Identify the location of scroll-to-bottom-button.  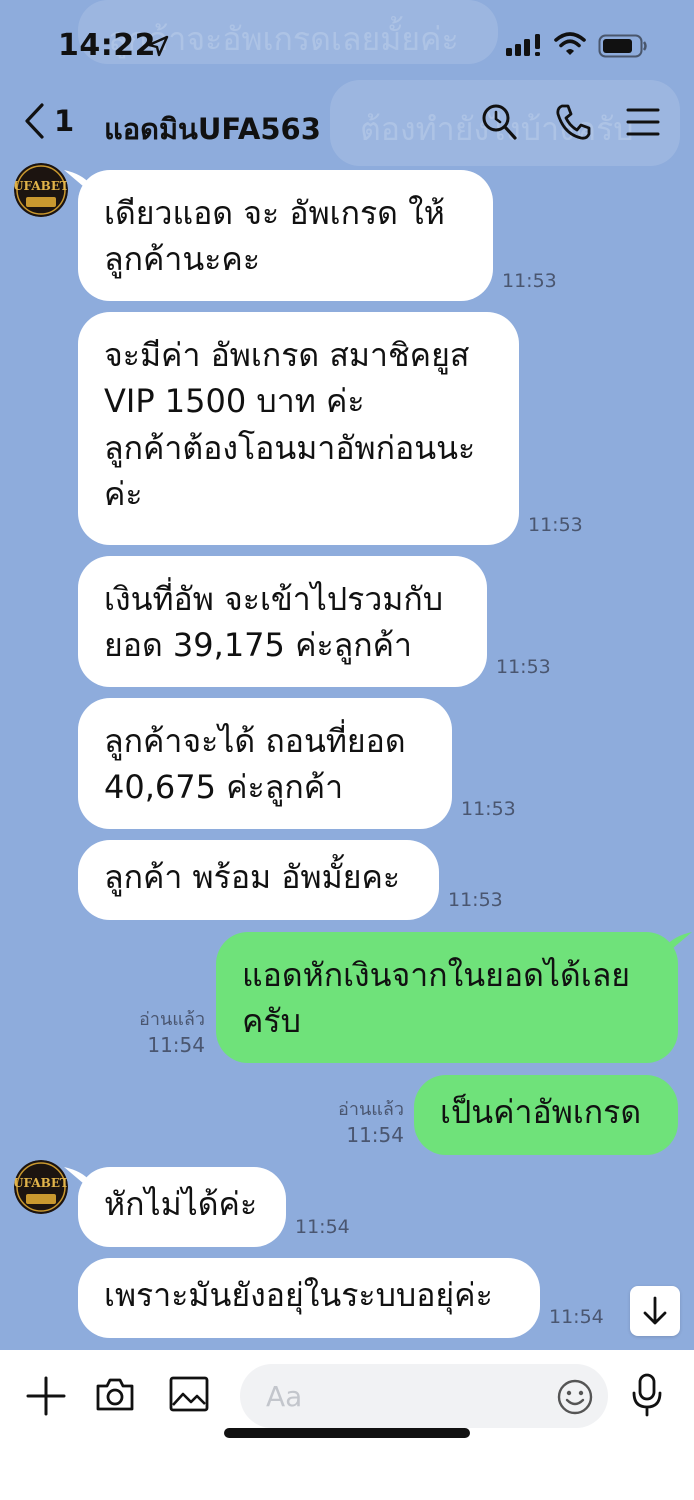
(655, 1311).